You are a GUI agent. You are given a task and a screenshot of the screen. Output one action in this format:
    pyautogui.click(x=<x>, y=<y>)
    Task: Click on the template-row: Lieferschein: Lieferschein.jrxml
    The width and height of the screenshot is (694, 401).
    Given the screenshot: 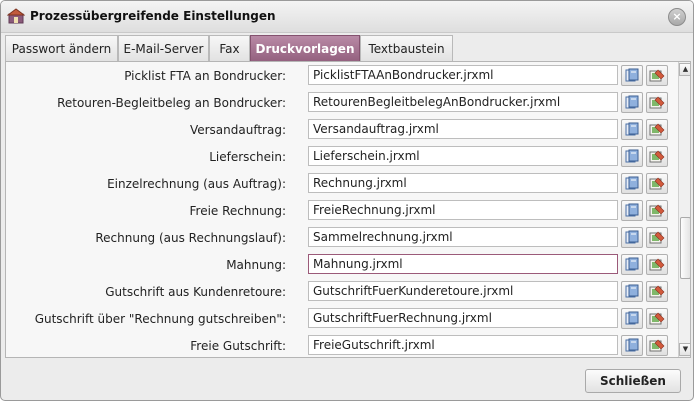 What is the action you would take?
    pyautogui.click(x=340, y=157)
    